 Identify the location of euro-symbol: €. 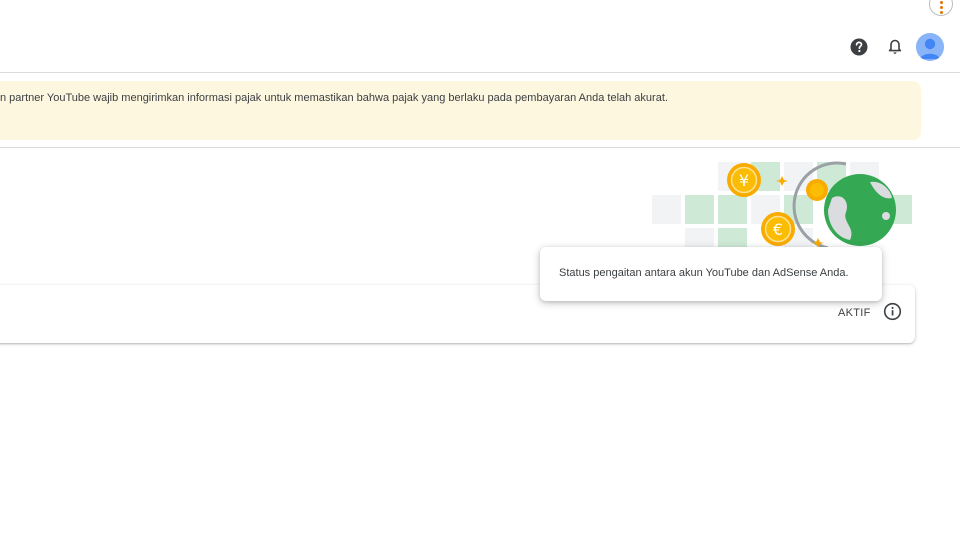
(778, 229).